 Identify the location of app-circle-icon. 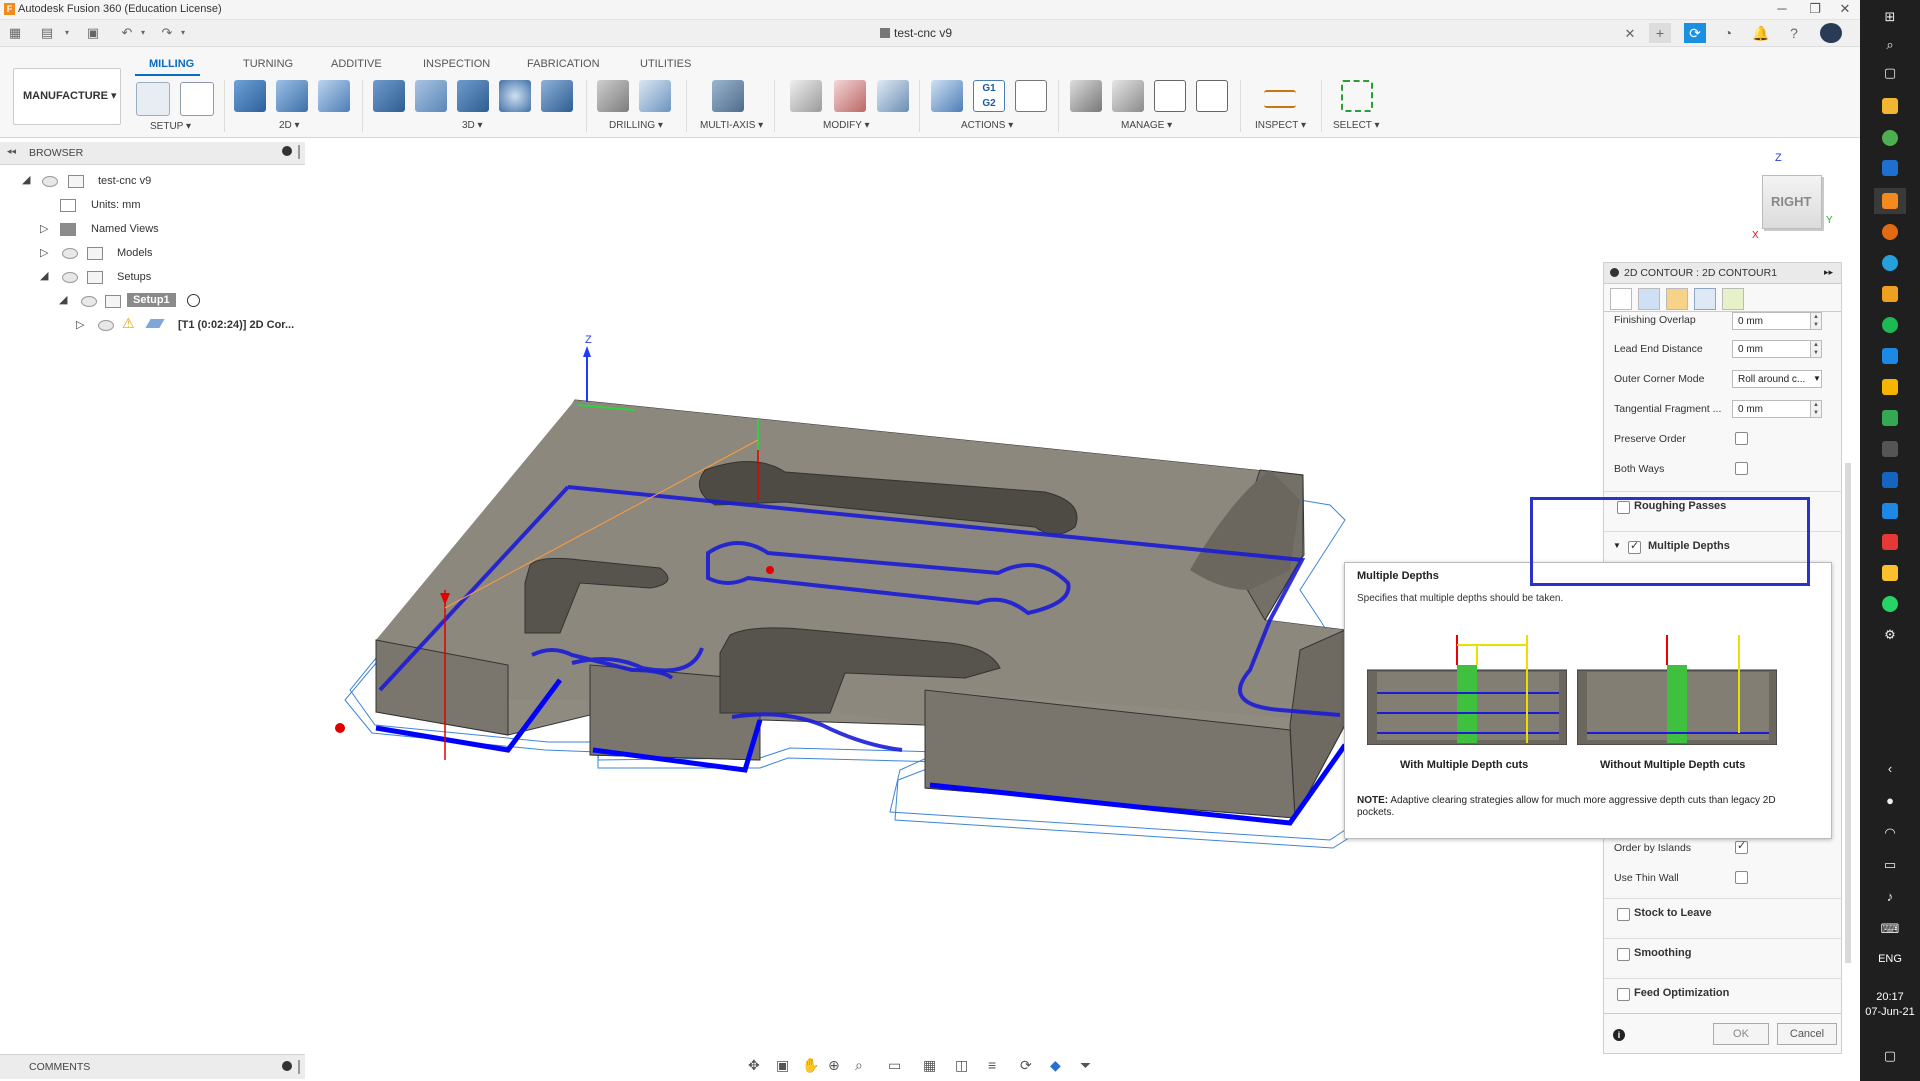
(1890, 263).